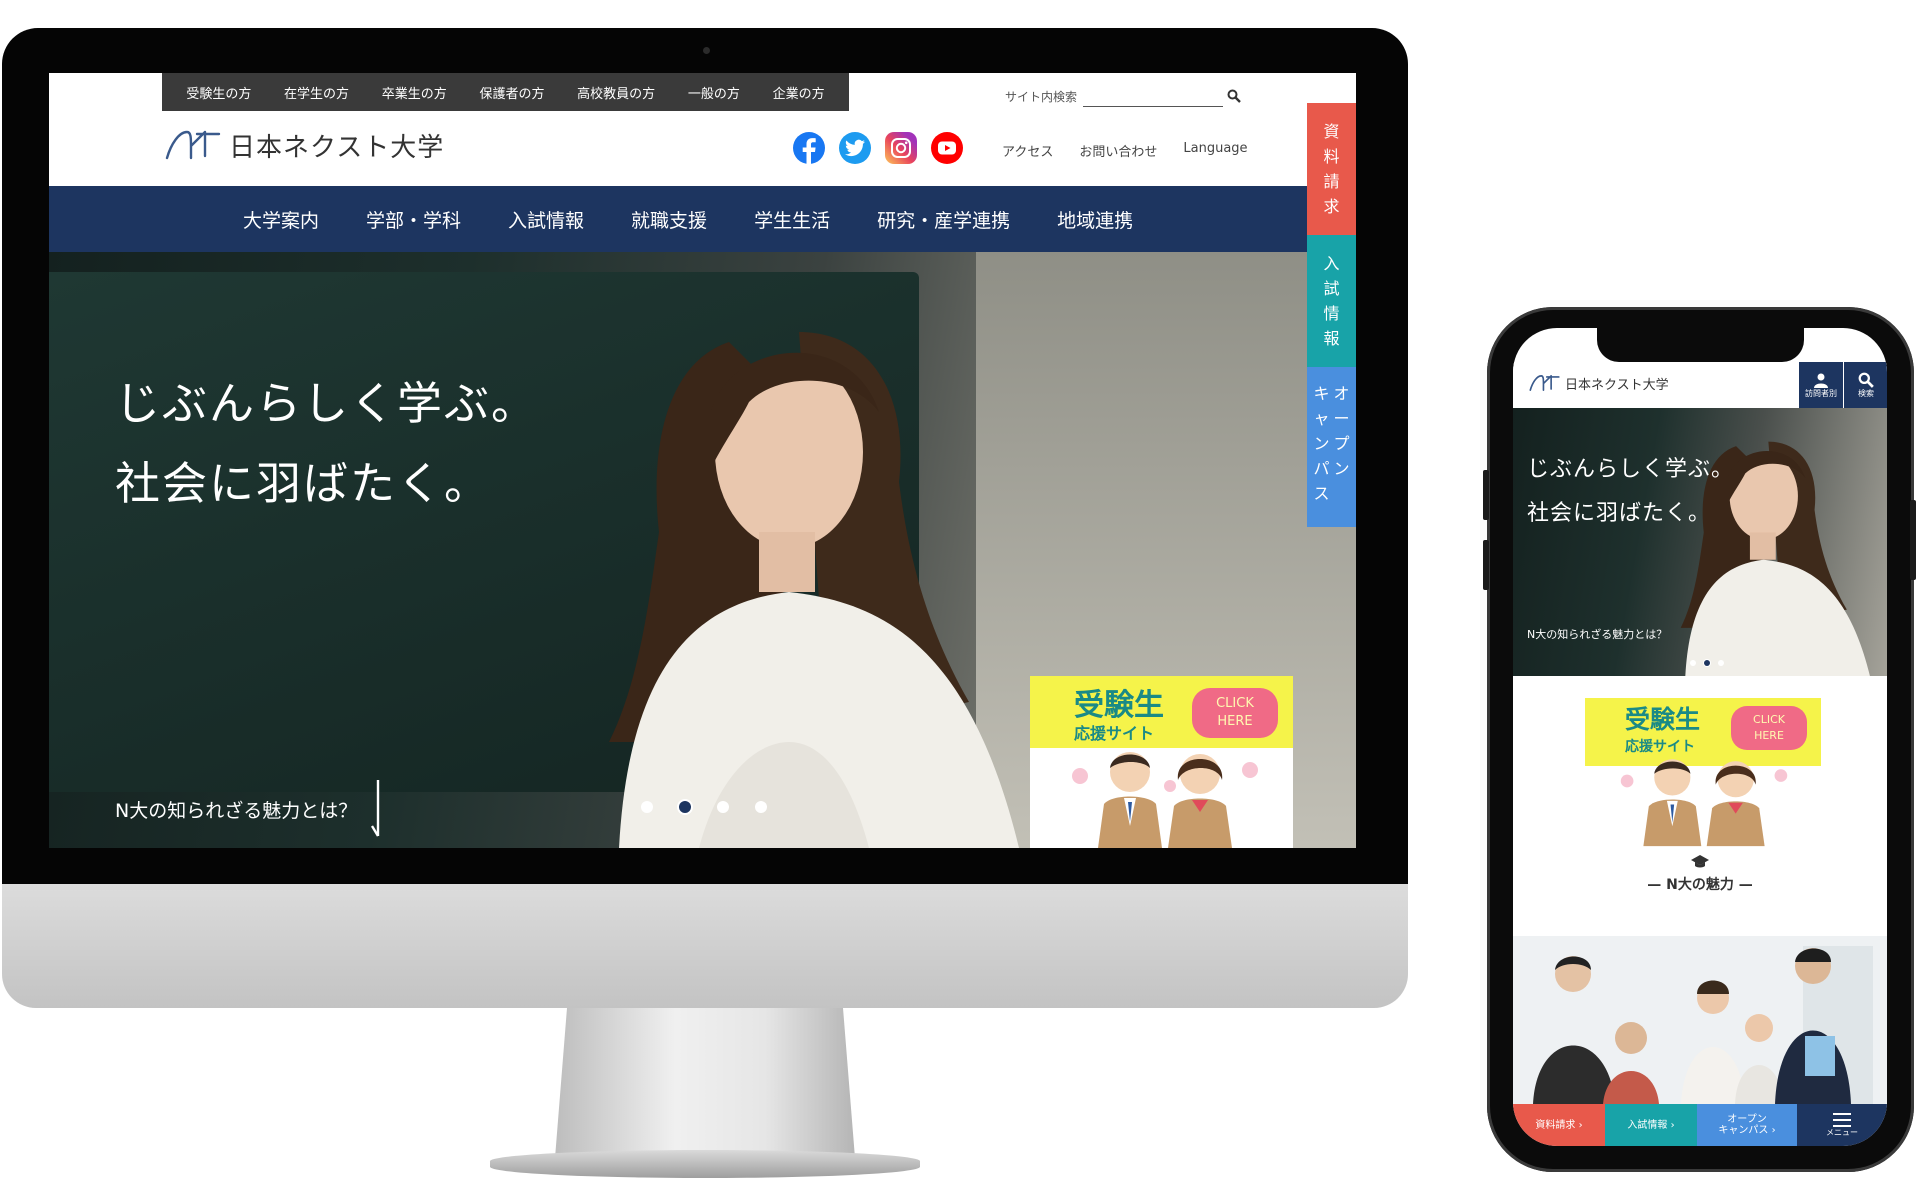  I want to click on hero-student-photo, so click(814, 590).